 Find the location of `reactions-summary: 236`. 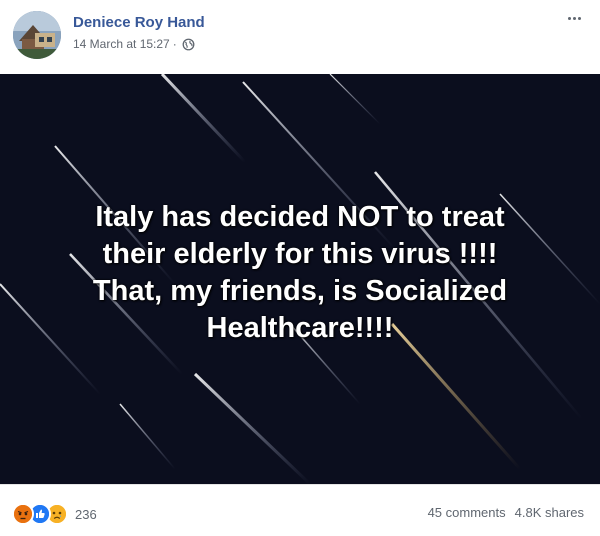

reactions-summary: 236 is located at coordinates (54, 514).